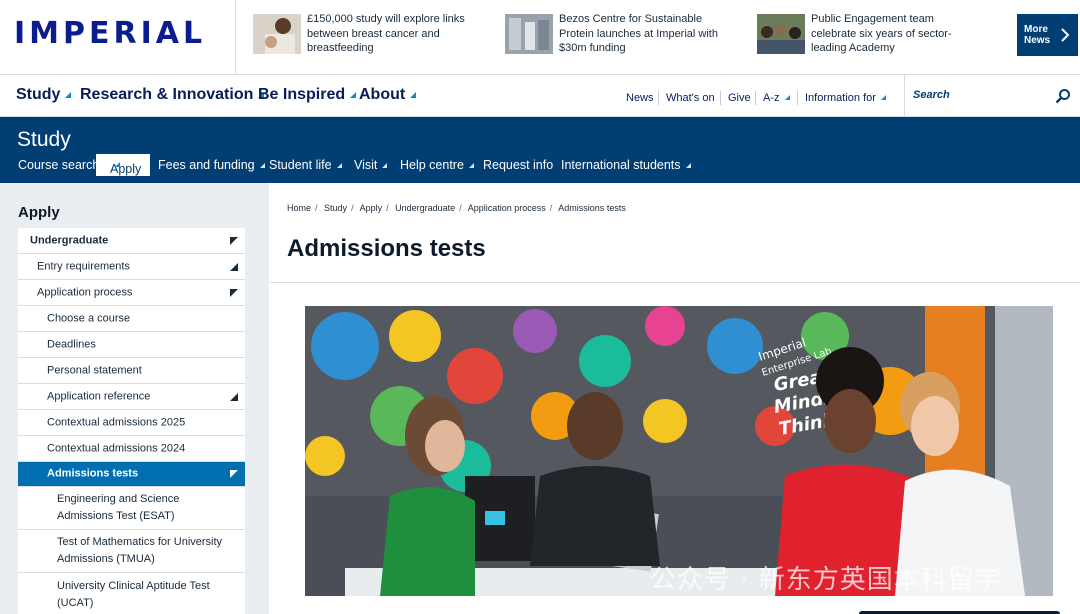 This screenshot has height=614, width=1080. What do you see at coordinates (131, 319) in the screenshot?
I see `sidebar-item-choose-a-course: Choose a course` at bounding box center [131, 319].